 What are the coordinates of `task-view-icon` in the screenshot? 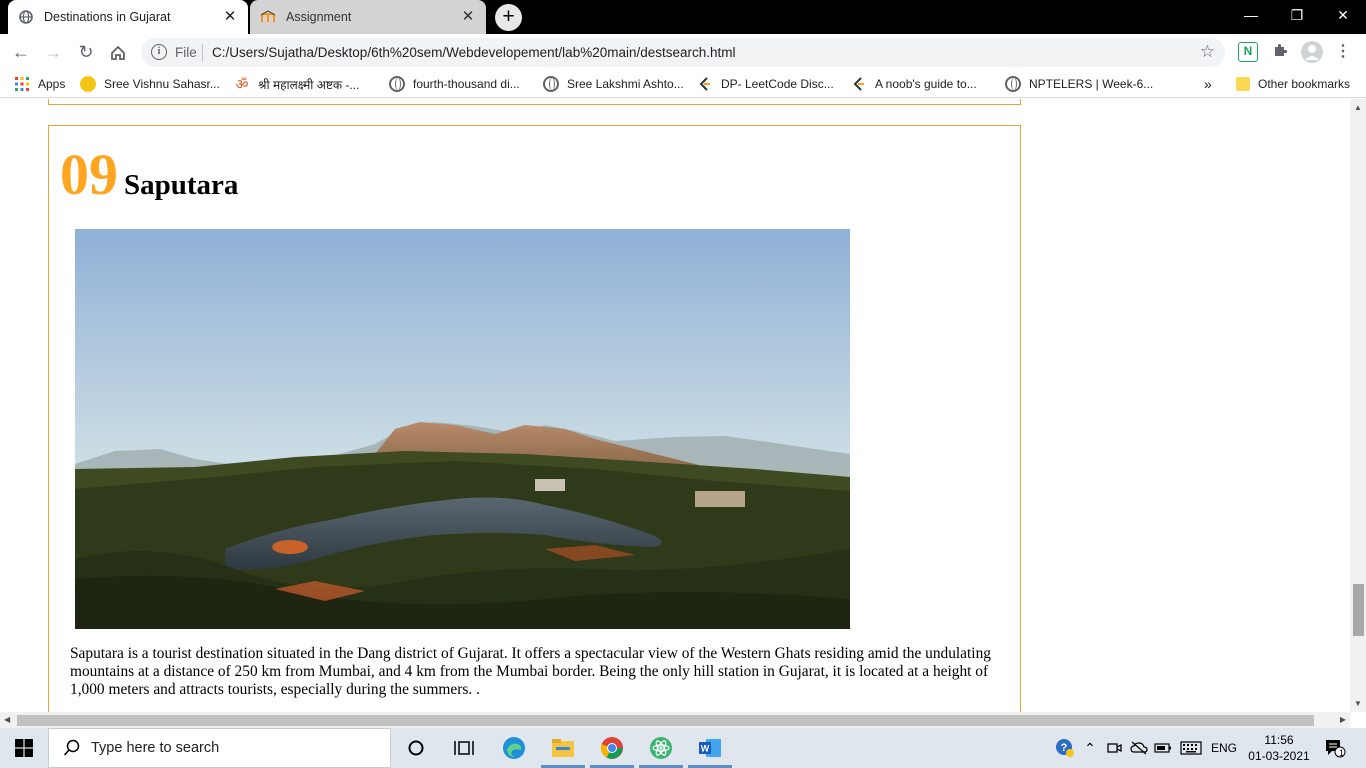 It's located at (464, 748).